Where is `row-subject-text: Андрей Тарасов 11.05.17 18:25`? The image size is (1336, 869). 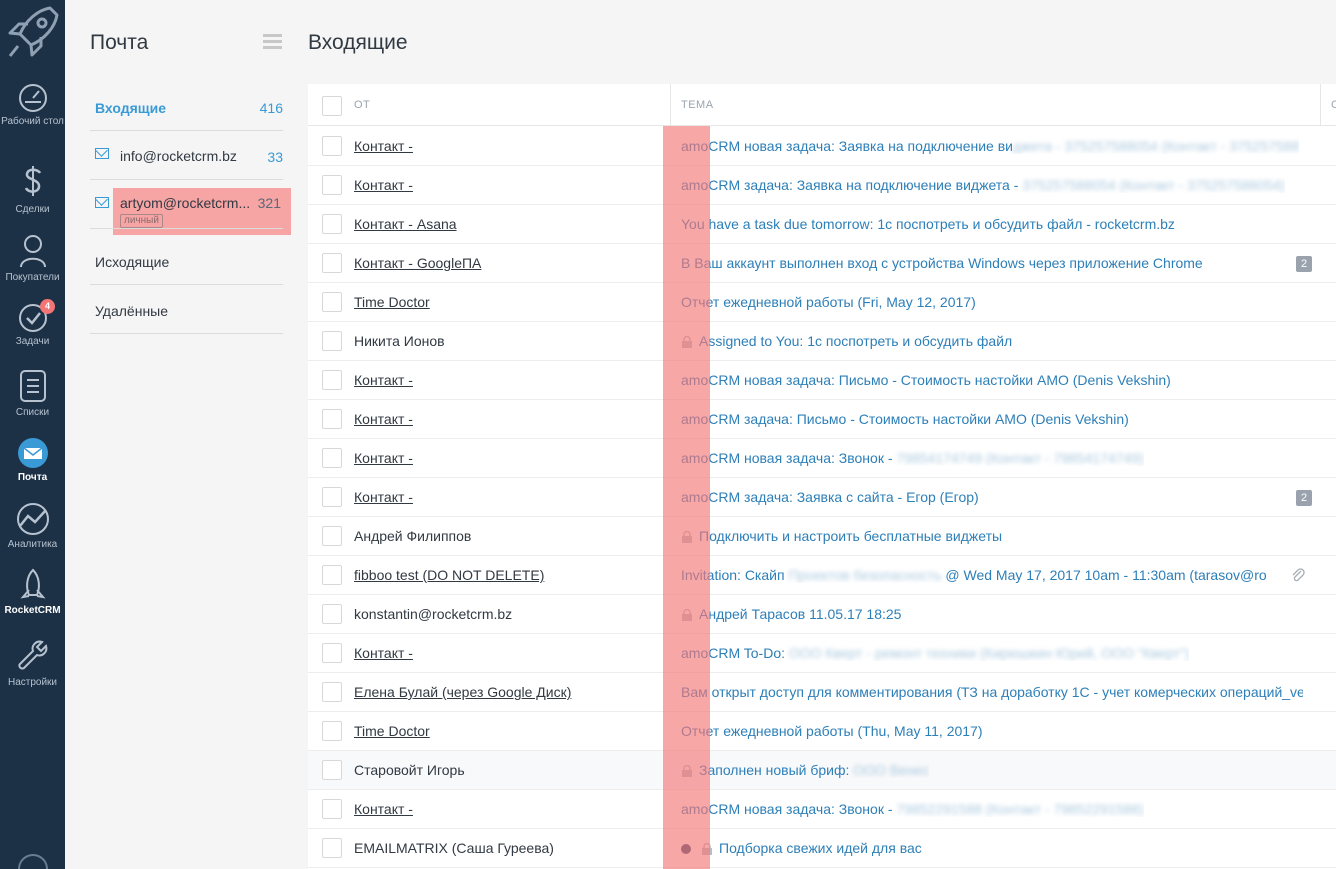 row-subject-text: Андрей Тарасов 11.05.17 18:25 is located at coordinates (800, 614).